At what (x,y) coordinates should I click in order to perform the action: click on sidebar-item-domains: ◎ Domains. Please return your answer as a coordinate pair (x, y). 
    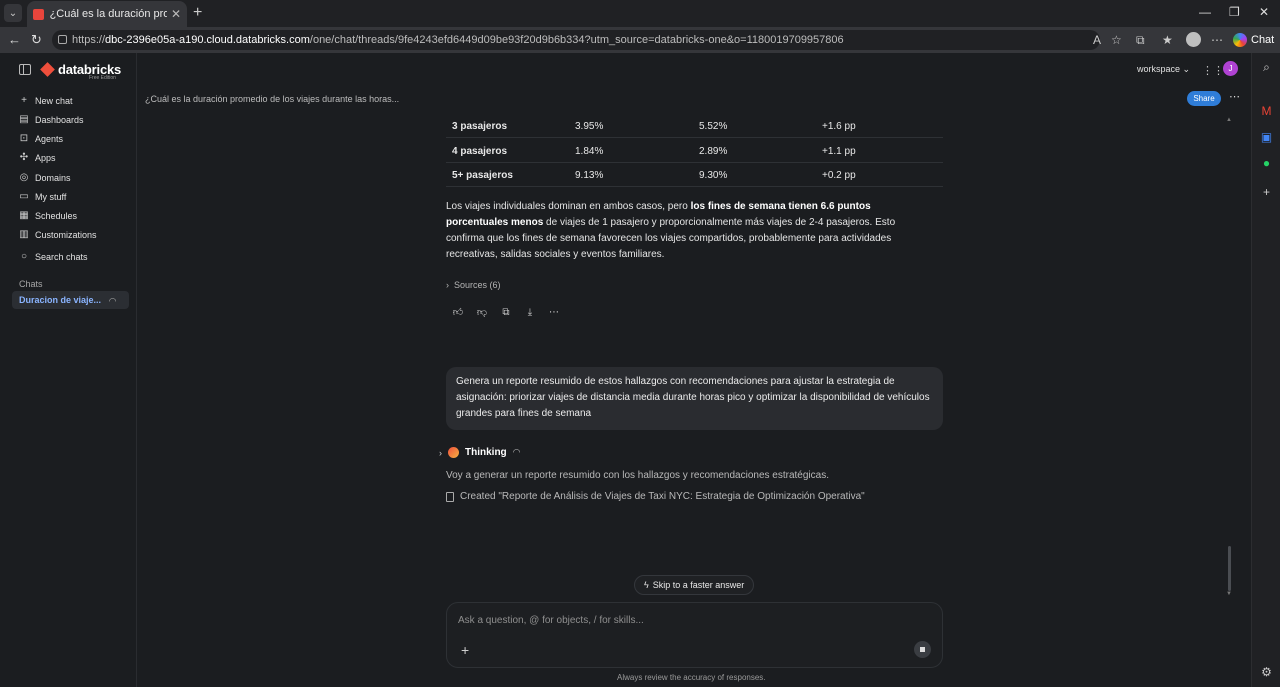
    Looking at the image, I should click on (45, 178).